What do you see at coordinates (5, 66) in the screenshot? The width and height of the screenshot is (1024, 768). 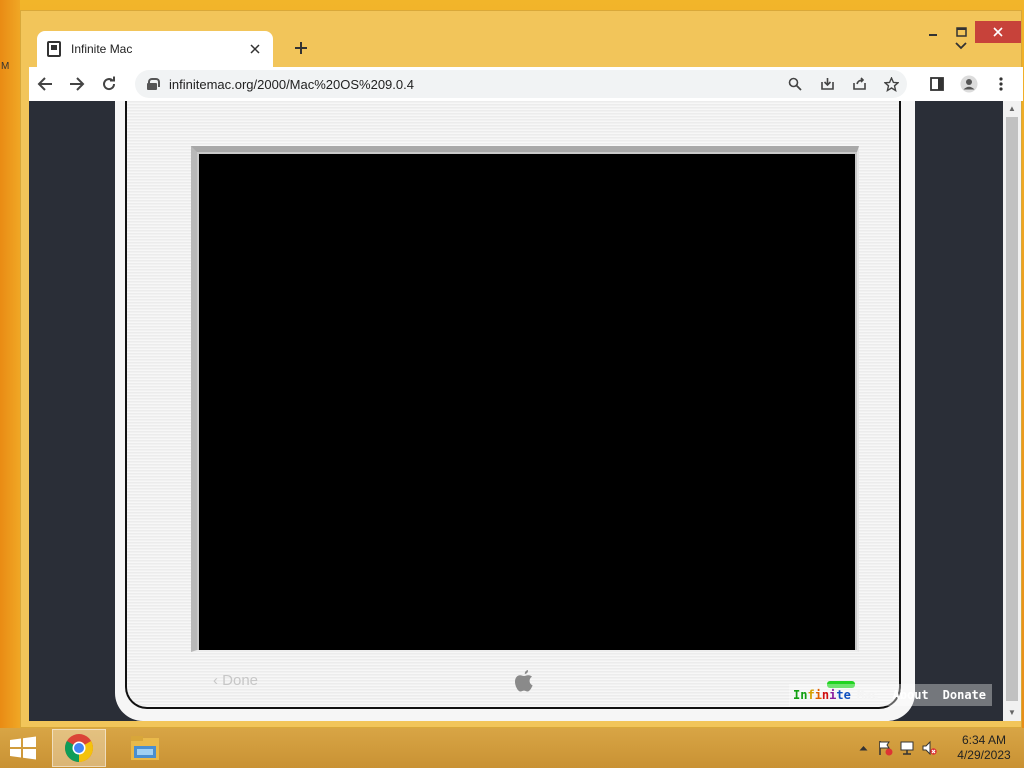 I see `desktop-edge-text: M` at bounding box center [5, 66].